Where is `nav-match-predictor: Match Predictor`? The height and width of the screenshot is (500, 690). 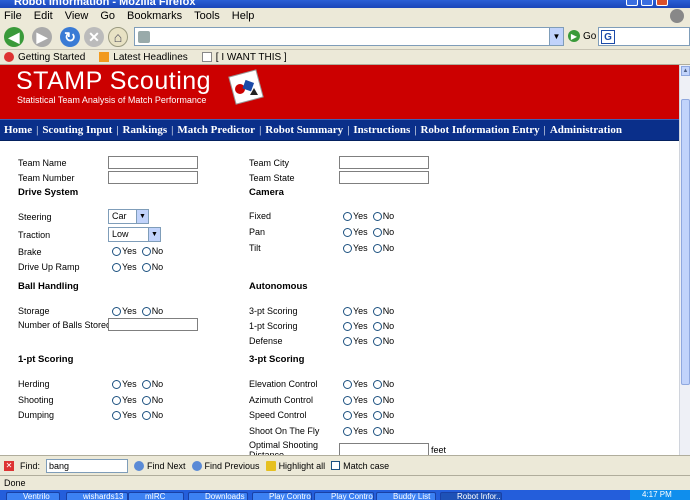
nav-match-predictor: Match Predictor is located at coordinates (216, 130).